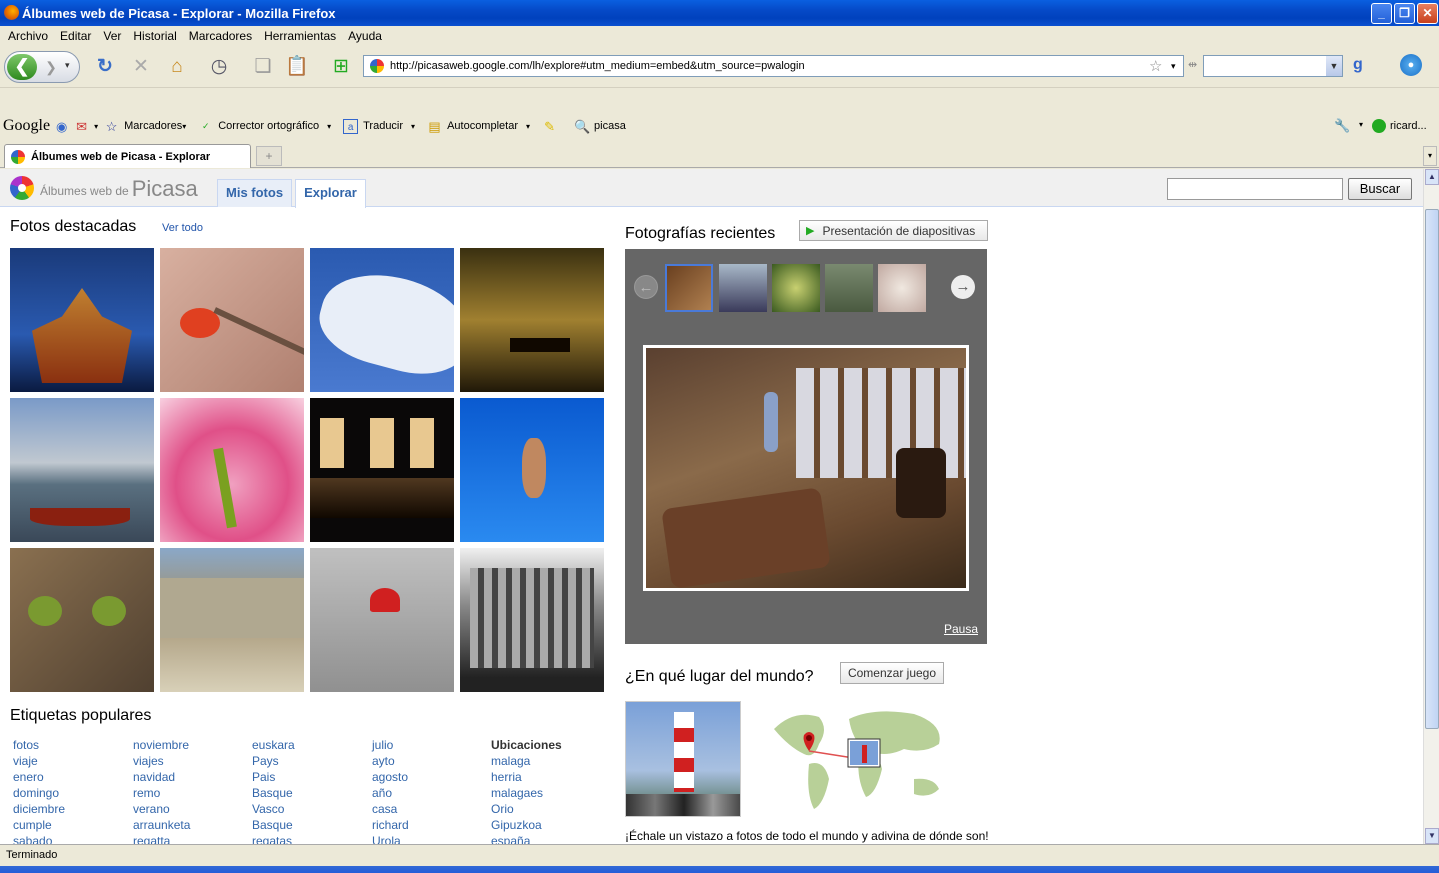  Describe the element at coordinates (182, 228) in the screenshot. I see `ver-todo-link: Ver todo` at that location.